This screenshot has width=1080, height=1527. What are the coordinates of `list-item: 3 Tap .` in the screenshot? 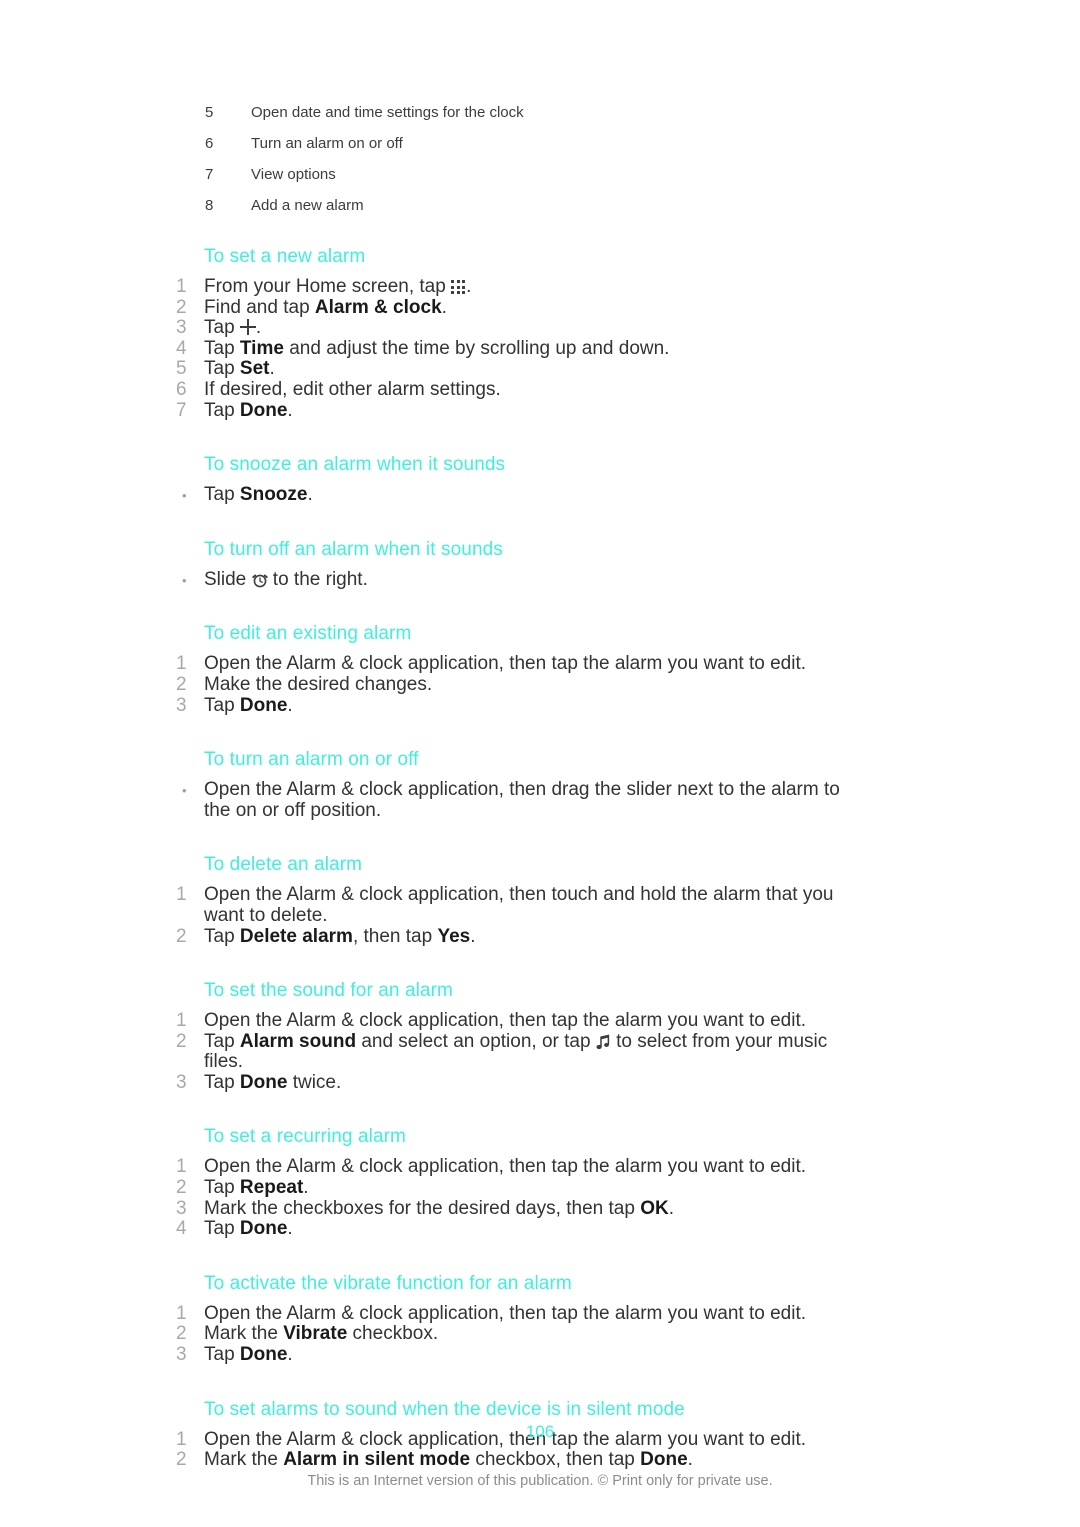 It's located at (540, 328).